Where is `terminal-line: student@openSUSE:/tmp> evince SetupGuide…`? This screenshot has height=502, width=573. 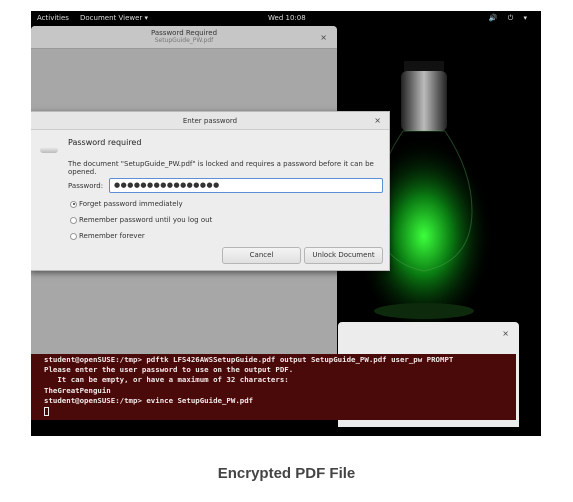 terminal-line: student@openSUSE:/tmp> evince SetupGuide… is located at coordinates (149, 400).